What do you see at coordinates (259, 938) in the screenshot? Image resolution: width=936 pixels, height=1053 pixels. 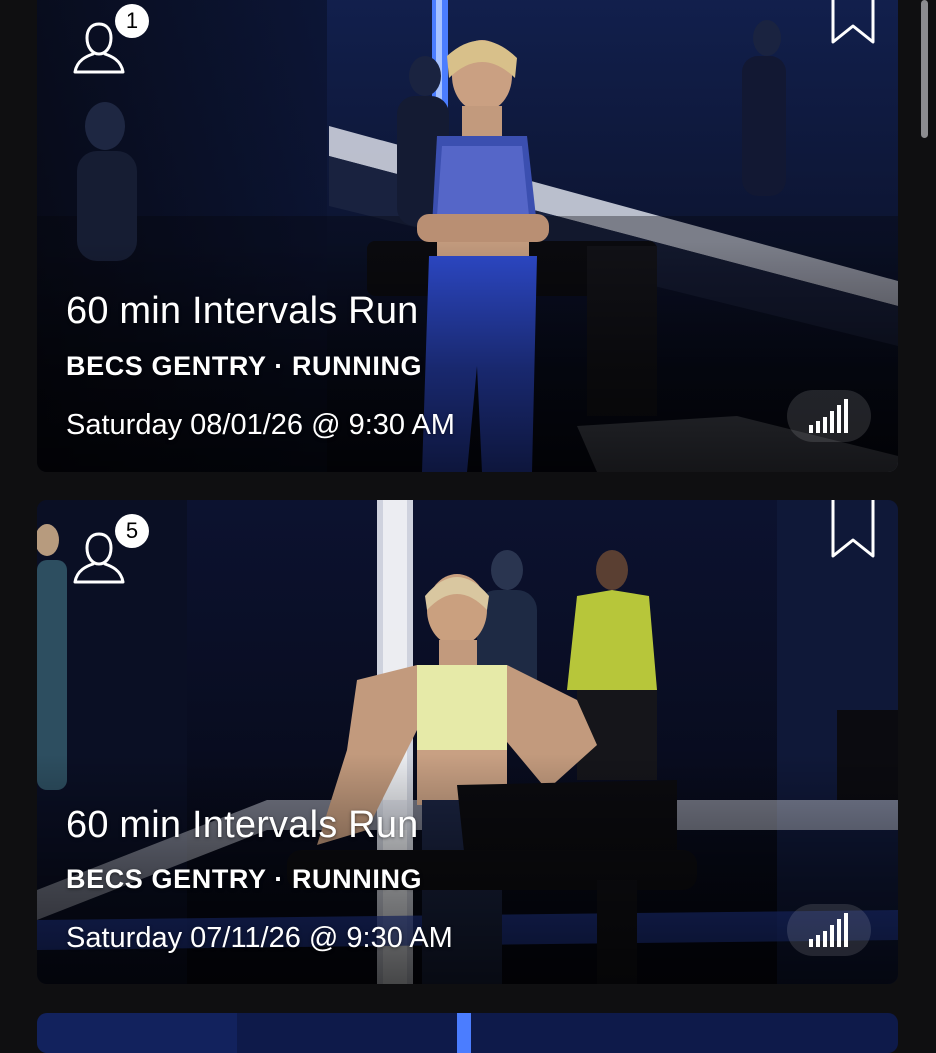 I see `class-date: Saturday 07/11/26 @ 9:30 AM` at bounding box center [259, 938].